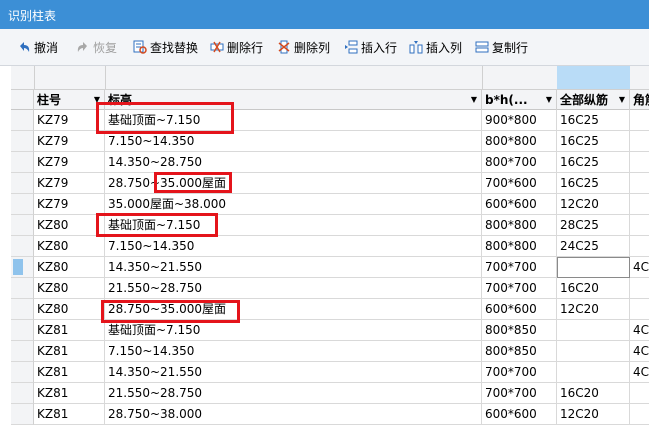 This screenshot has width=649, height=425. What do you see at coordinates (37, 47) in the screenshot?
I see `undo-button: 撤消` at bounding box center [37, 47].